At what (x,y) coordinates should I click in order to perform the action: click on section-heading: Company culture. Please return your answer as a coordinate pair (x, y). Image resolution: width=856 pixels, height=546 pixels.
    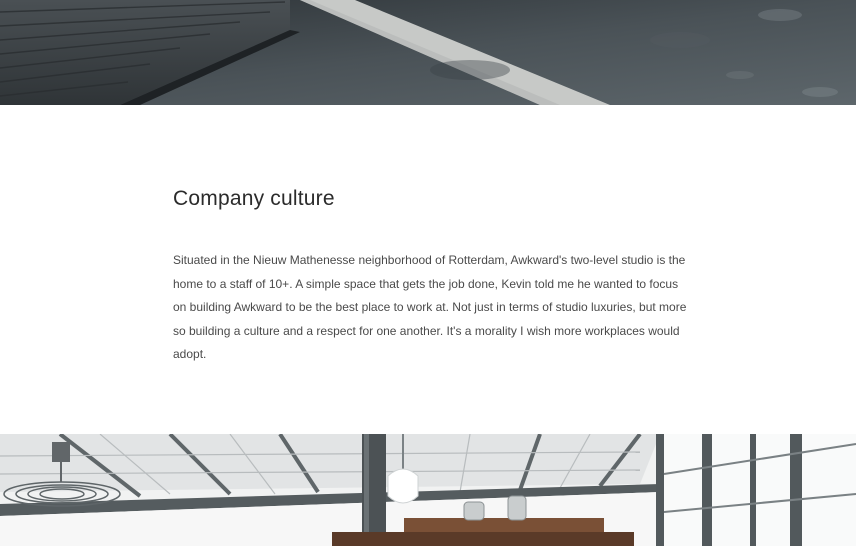
    Looking at the image, I should click on (254, 198).